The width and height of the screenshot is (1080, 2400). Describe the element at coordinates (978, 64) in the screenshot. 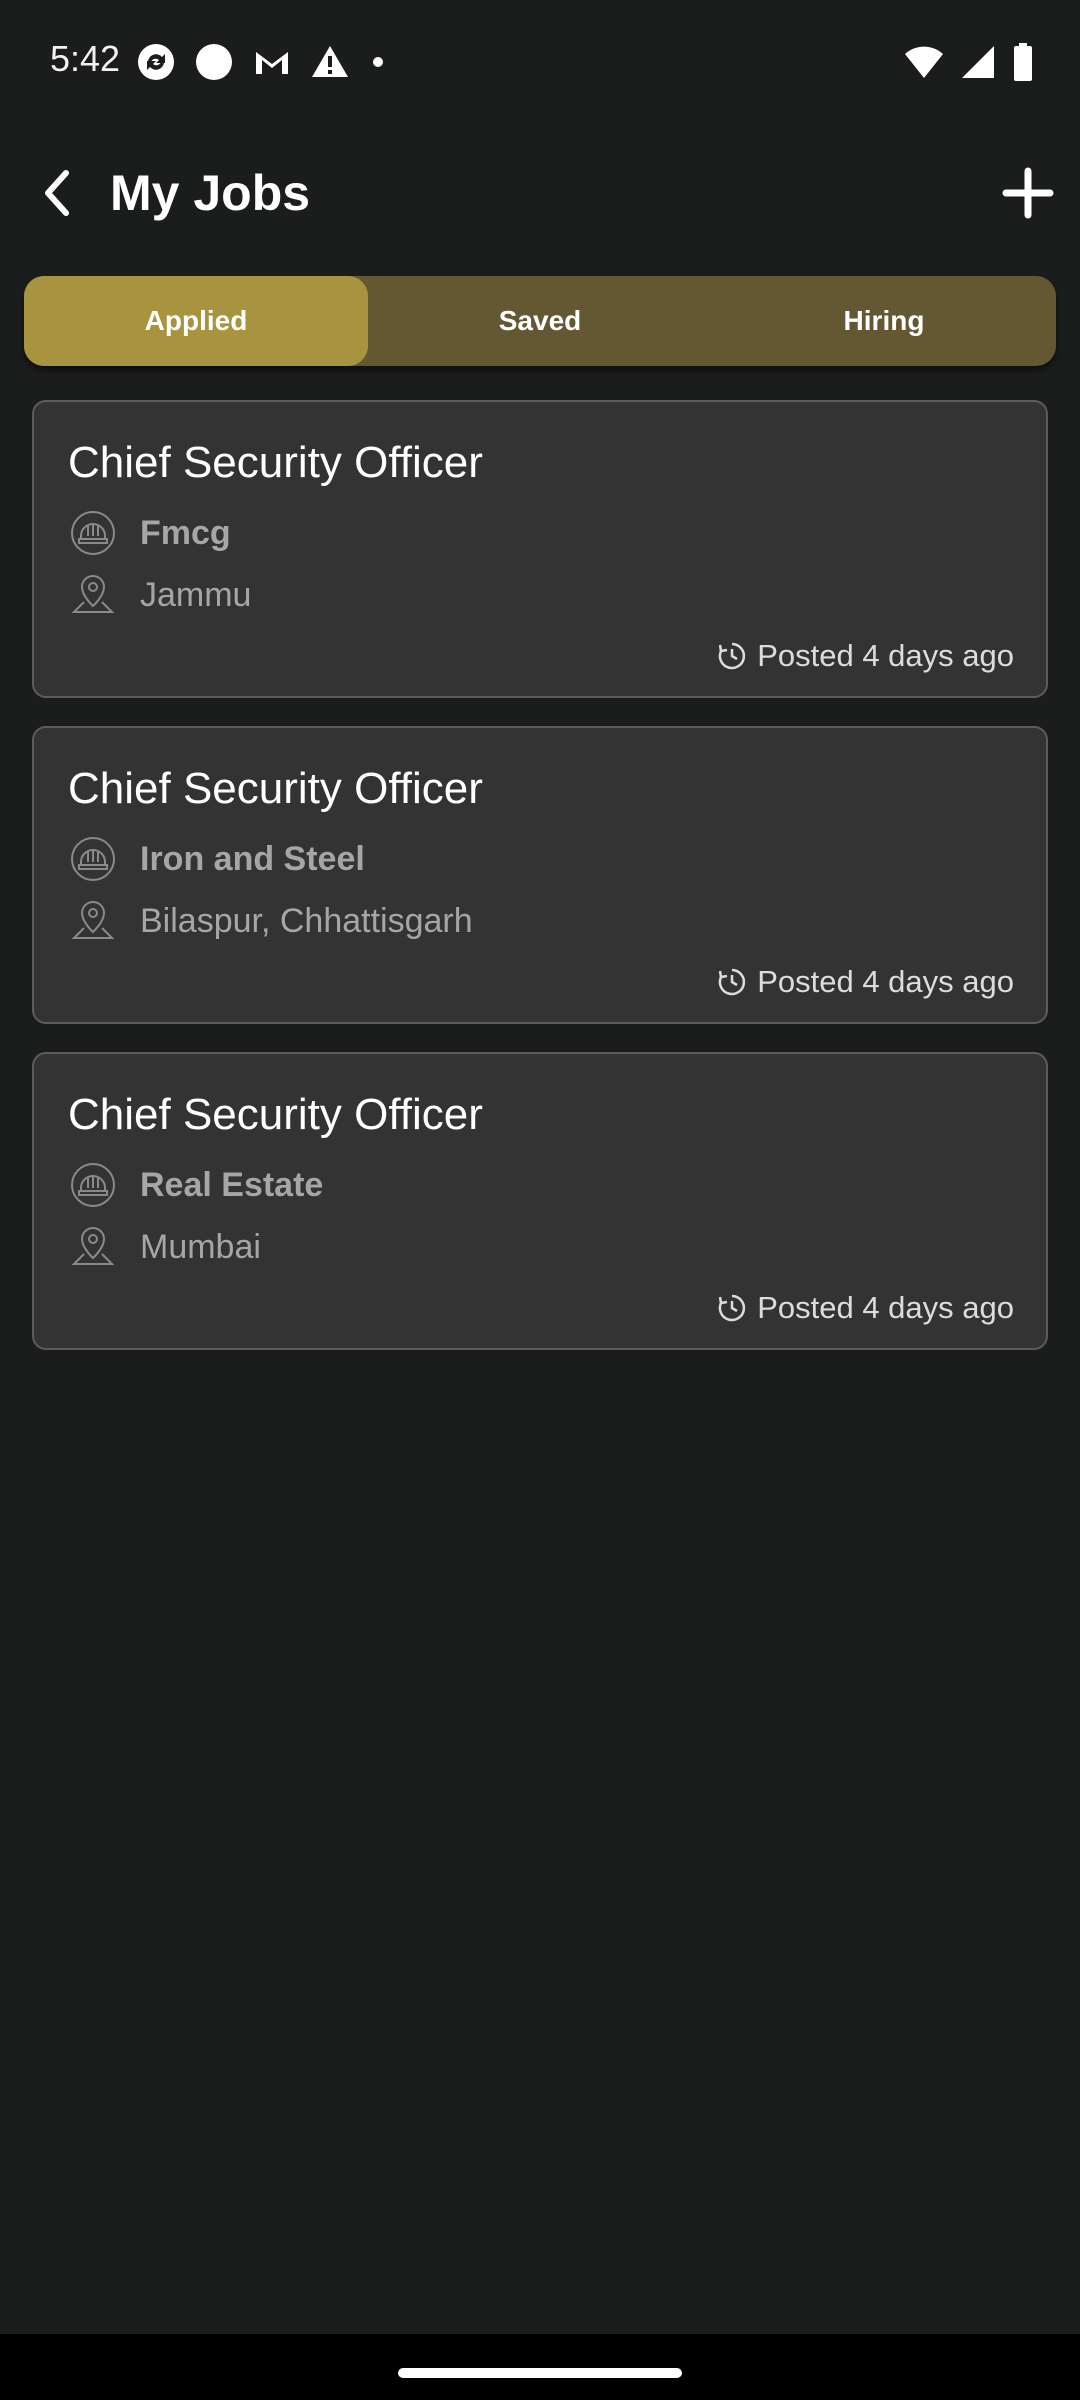

I see `cellular-signal-icon` at that location.